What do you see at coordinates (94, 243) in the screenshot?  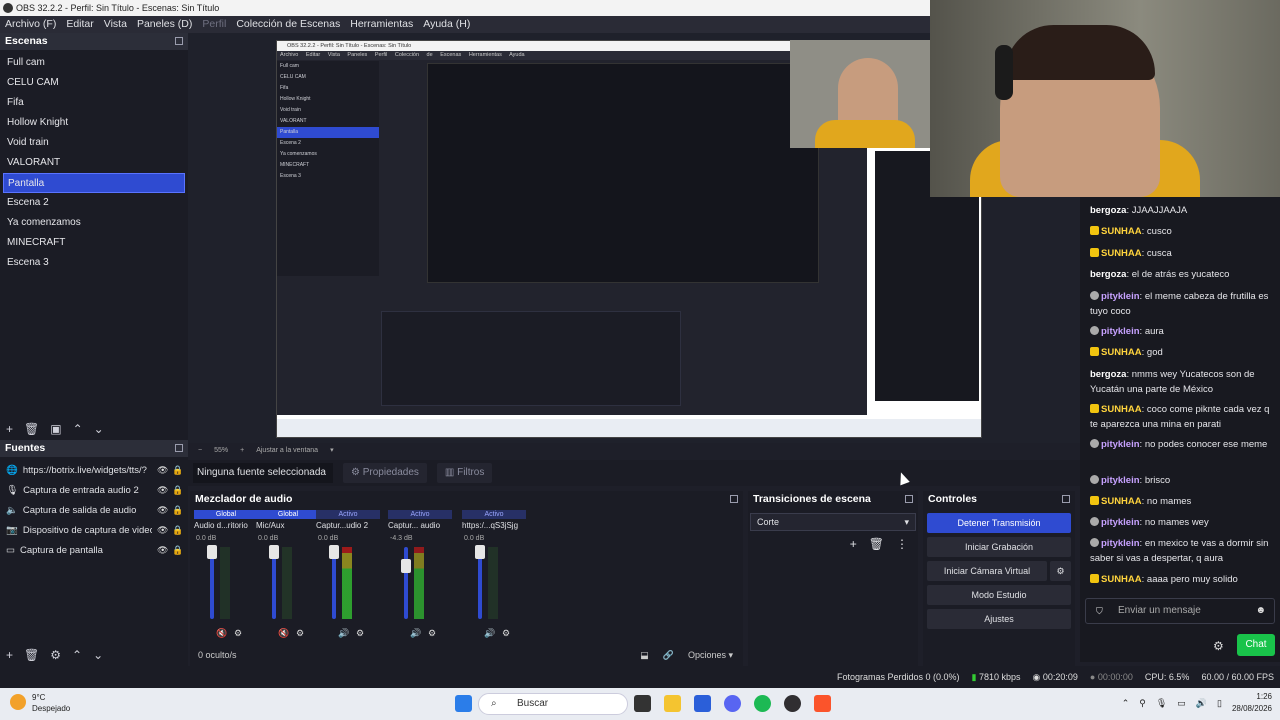 I see `scene-item: MINECRAFT` at bounding box center [94, 243].